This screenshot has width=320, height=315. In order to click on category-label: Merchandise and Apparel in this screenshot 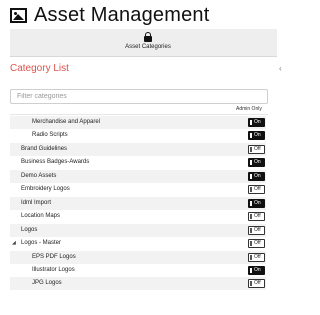, I will do `click(66, 122)`.